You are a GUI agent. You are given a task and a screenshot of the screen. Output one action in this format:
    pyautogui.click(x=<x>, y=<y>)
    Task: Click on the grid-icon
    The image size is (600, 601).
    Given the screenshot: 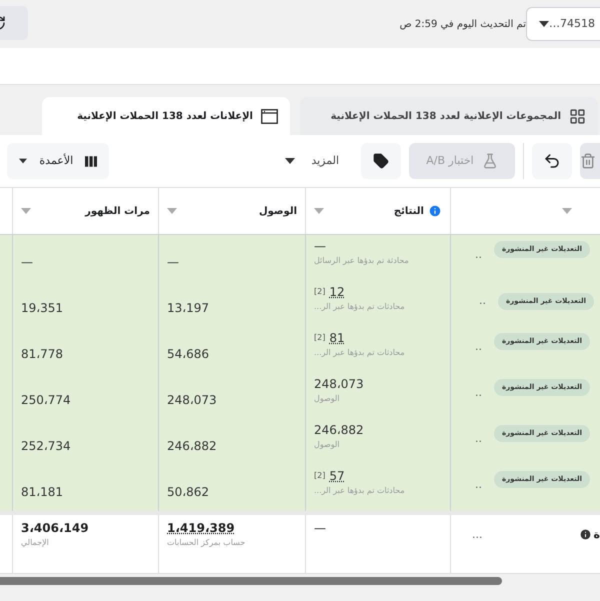 What is the action you would take?
    pyautogui.click(x=577, y=116)
    